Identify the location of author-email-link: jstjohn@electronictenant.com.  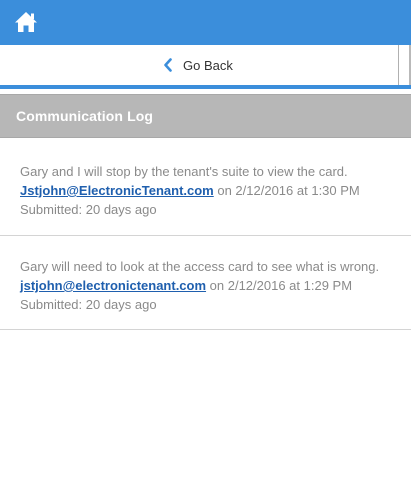
(113, 285).